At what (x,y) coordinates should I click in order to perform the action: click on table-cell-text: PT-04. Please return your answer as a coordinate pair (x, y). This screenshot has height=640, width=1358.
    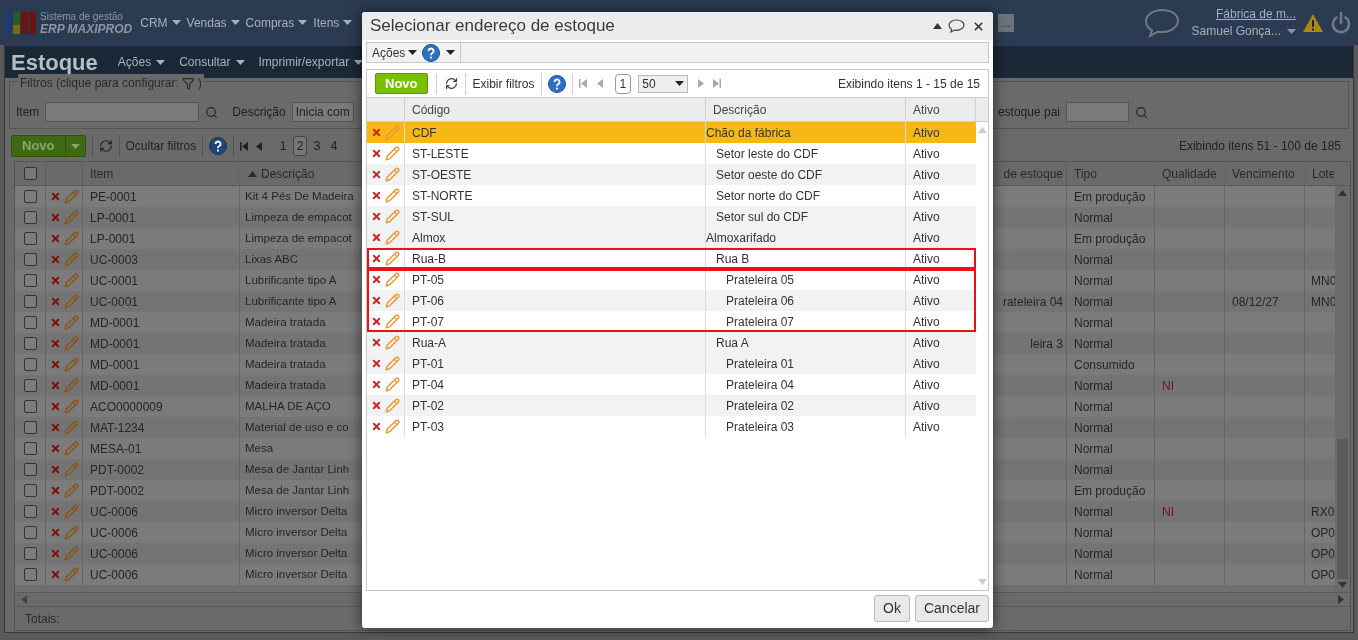
    Looking at the image, I should click on (428, 385).